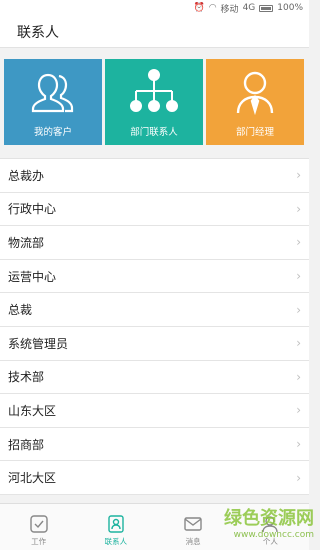  What do you see at coordinates (32, 209) in the screenshot?
I see `department-name: 行政中心` at bounding box center [32, 209].